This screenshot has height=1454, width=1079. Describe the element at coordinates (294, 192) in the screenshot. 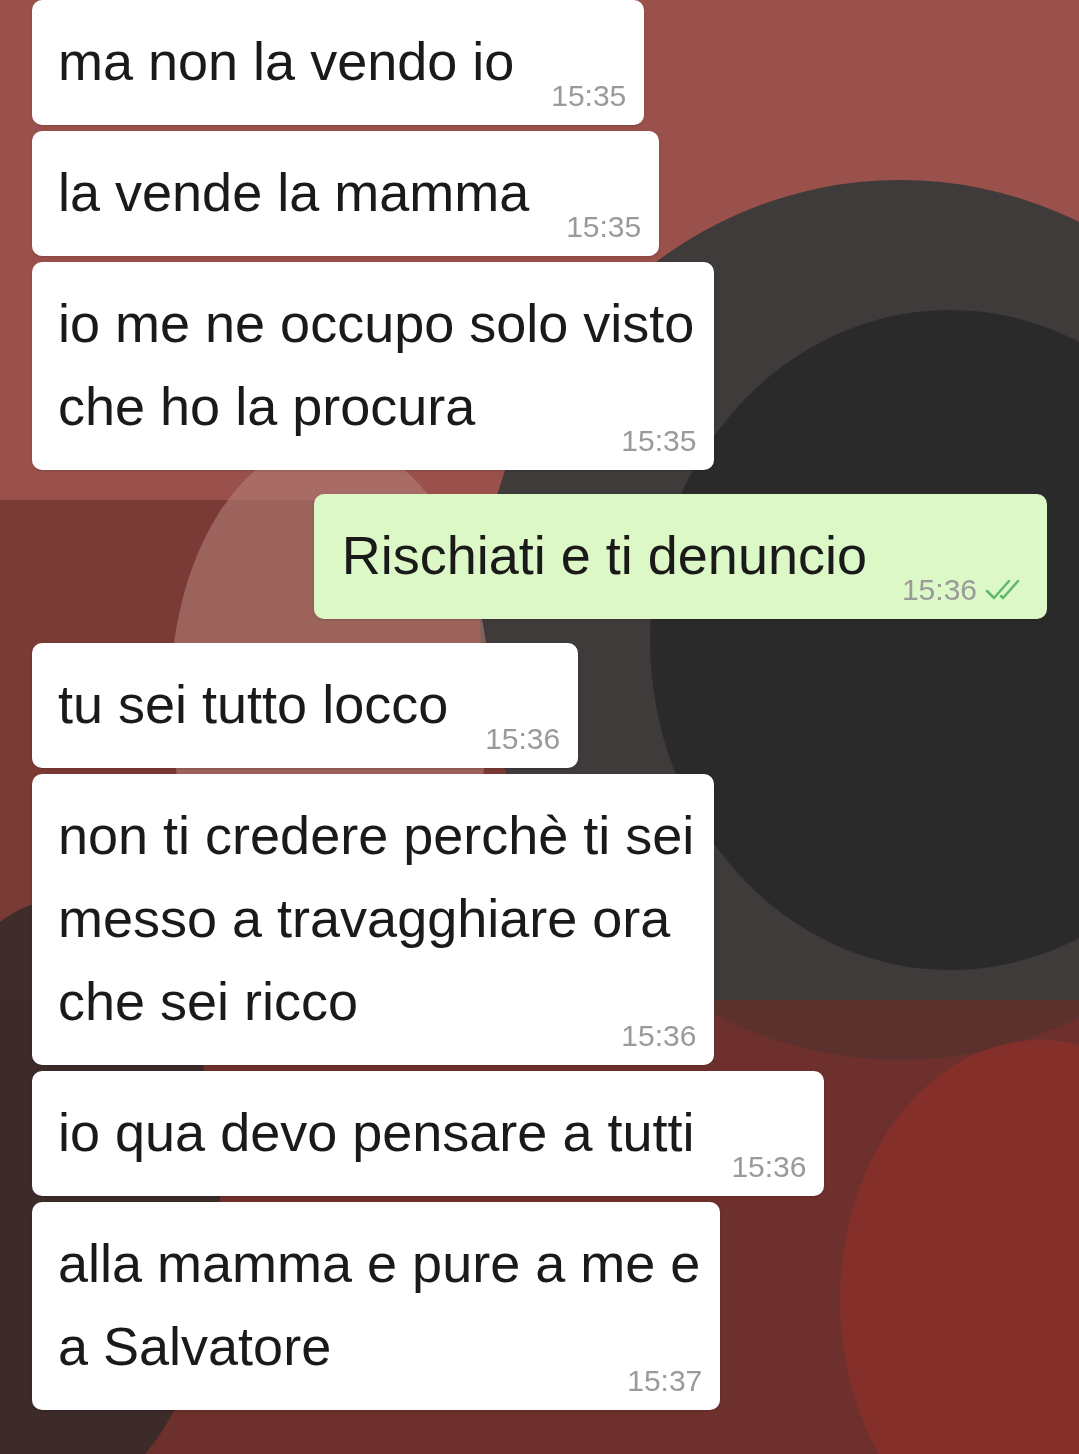

I see `message-text: la vende la mamma` at that location.